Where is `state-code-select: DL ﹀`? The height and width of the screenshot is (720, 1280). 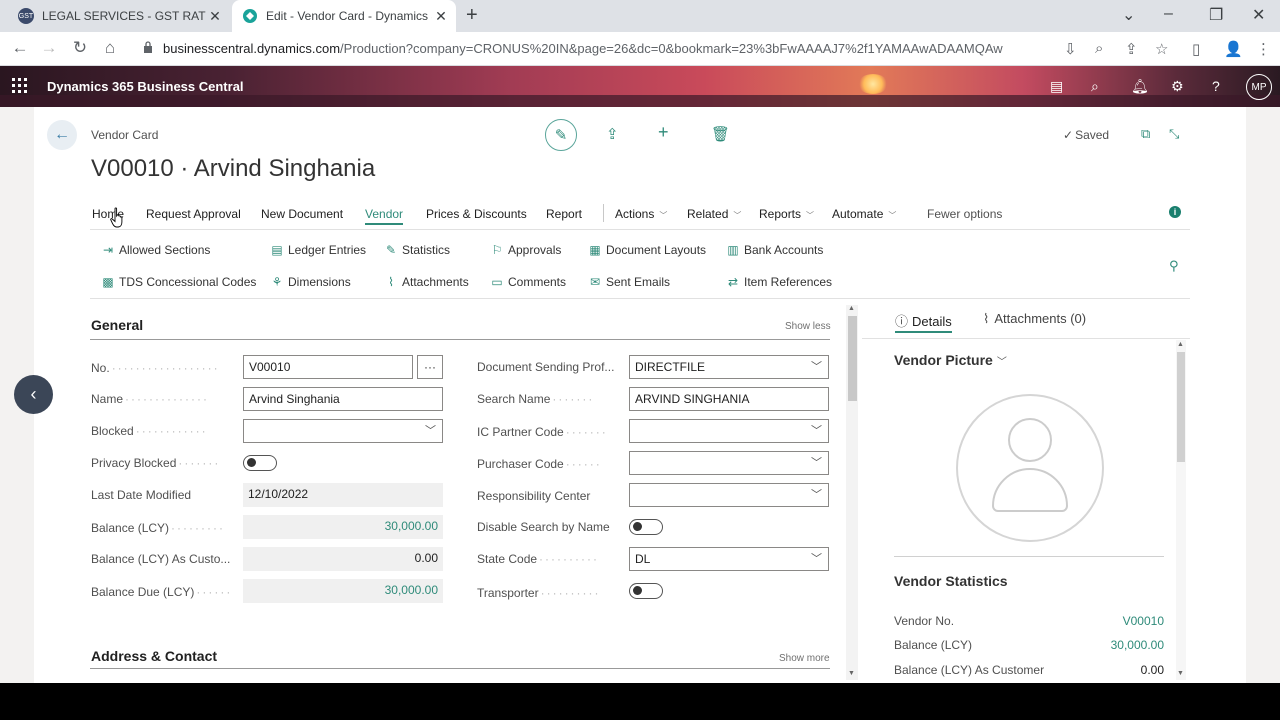 state-code-select: DL ﹀ is located at coordinates (729, 559).